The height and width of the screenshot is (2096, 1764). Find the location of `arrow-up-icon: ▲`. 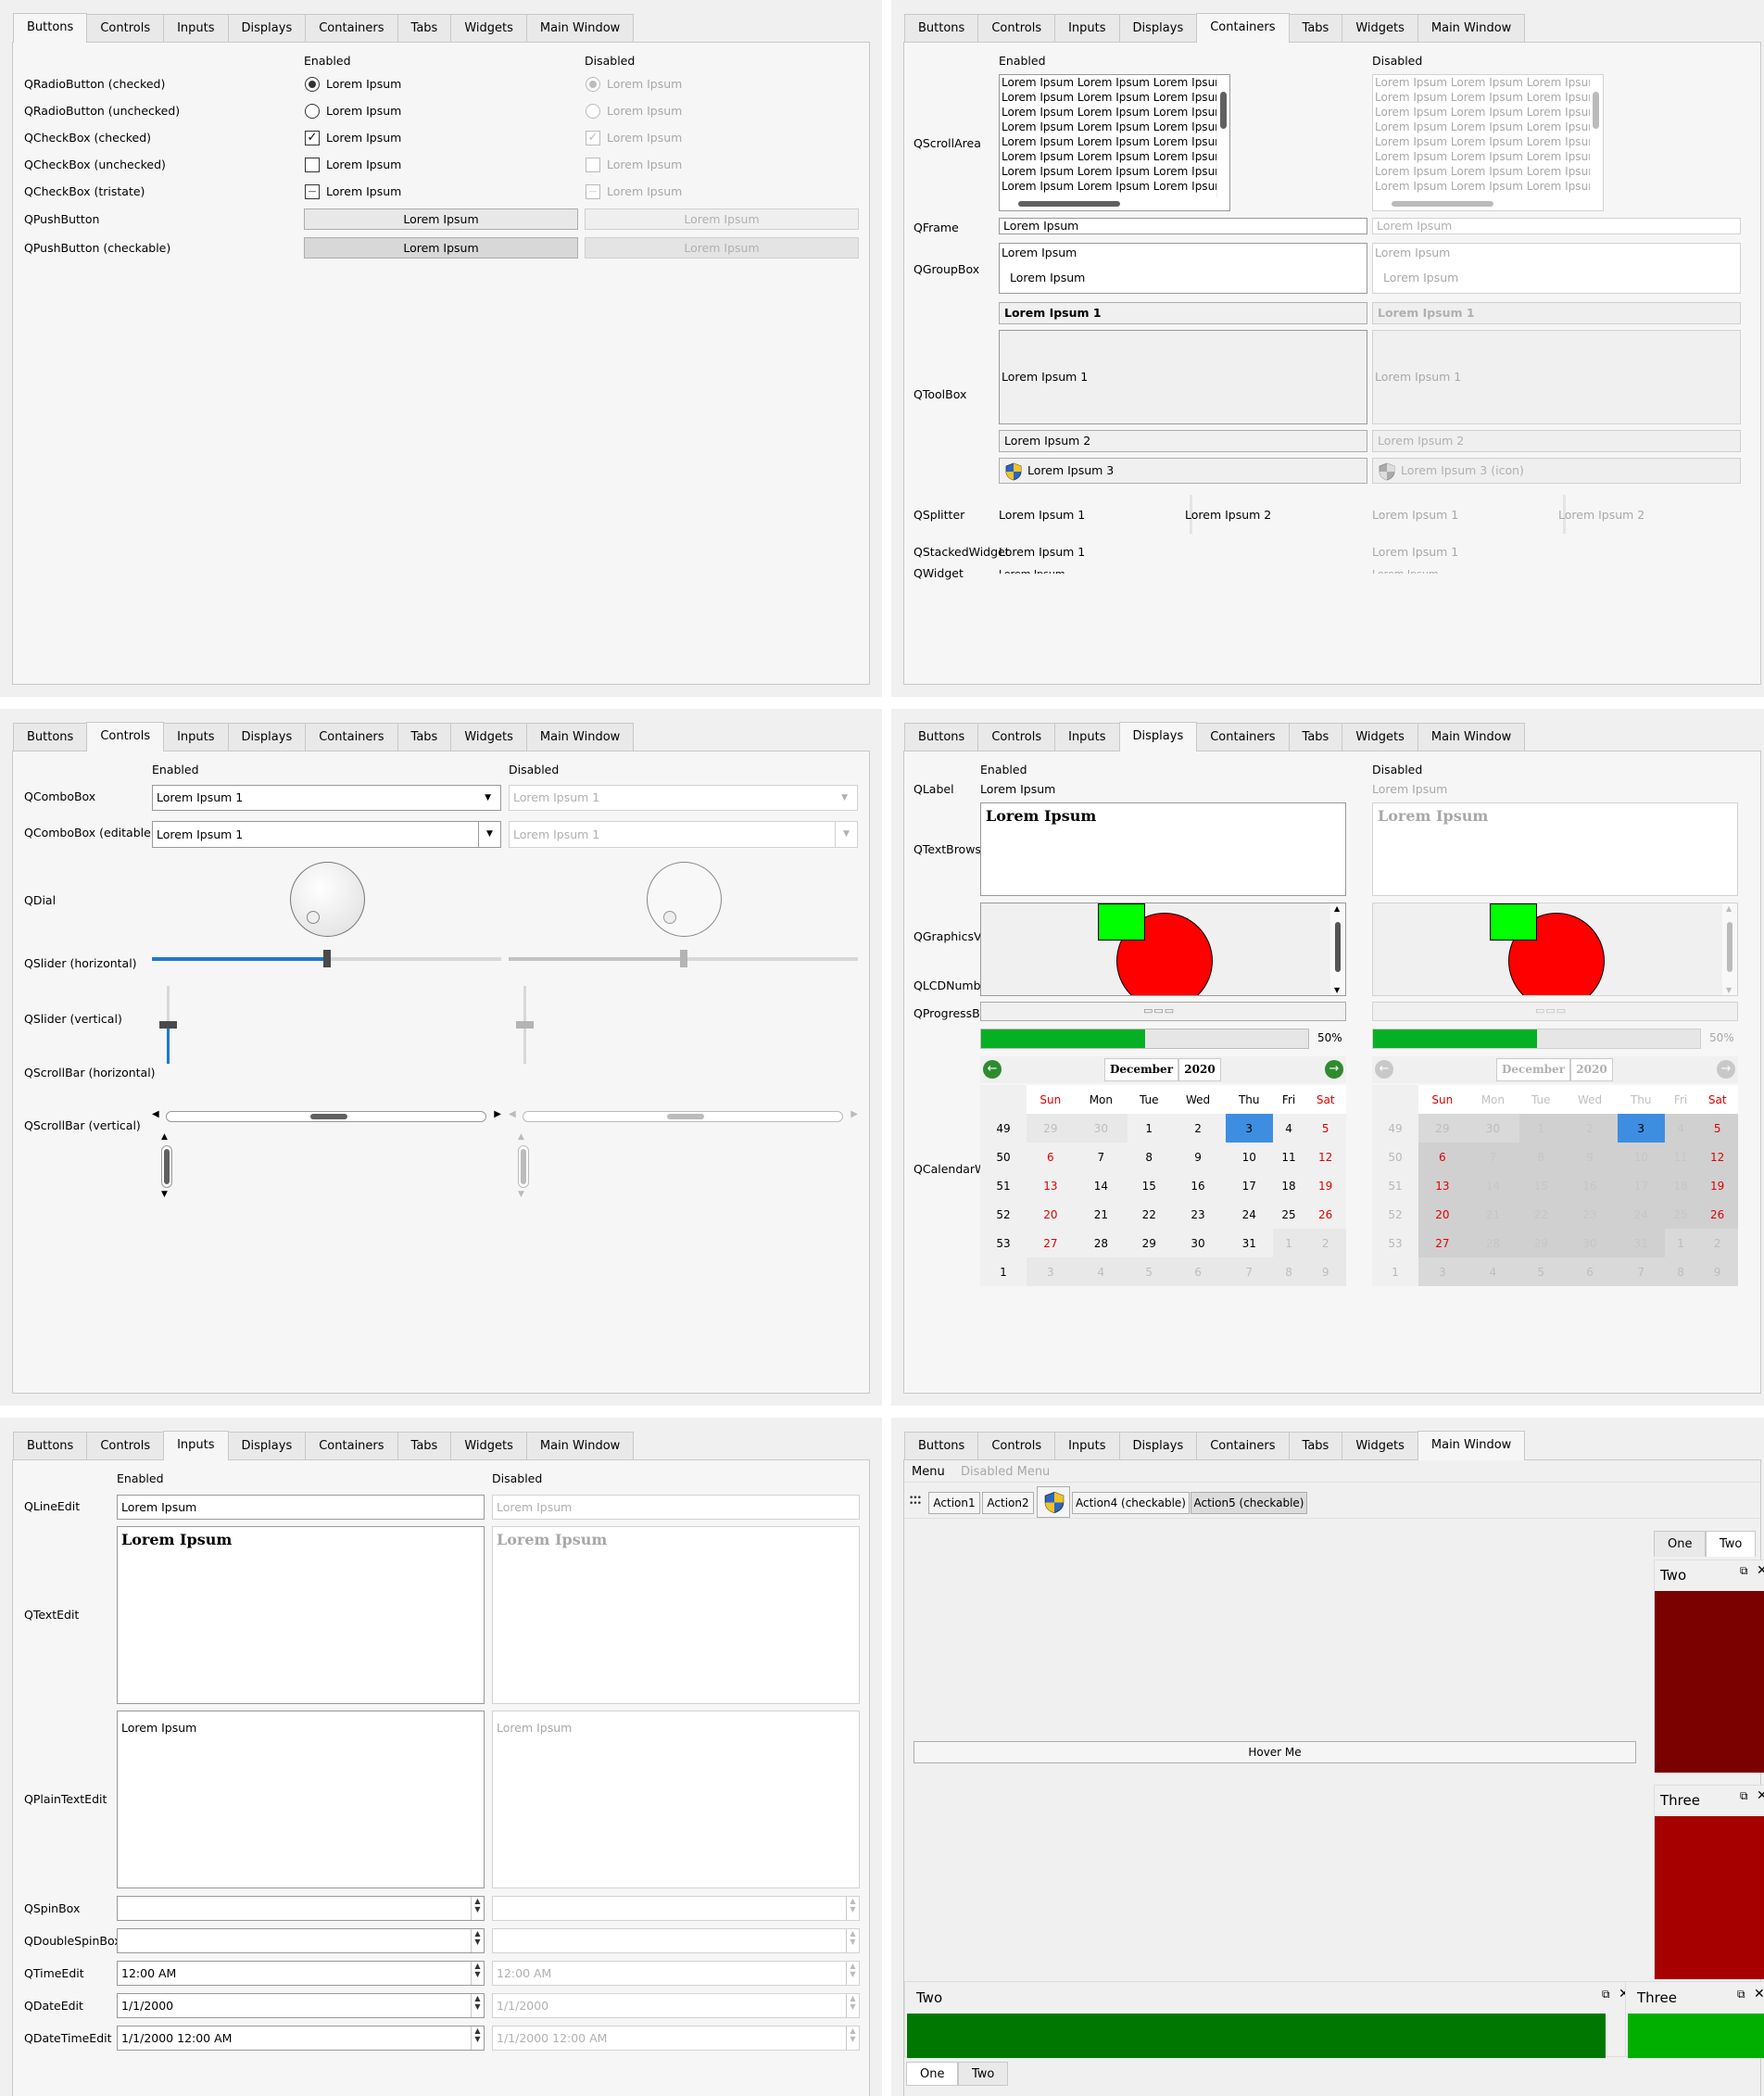

arrow-up-icon: ▲ is located at coordinates (164, 1137).